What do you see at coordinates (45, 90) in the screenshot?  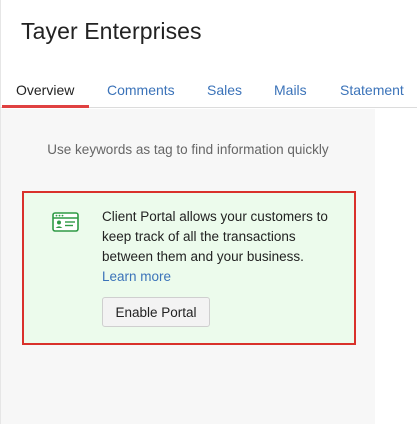 I see `tab-overview: Overview` at bounding box center [45, 90].